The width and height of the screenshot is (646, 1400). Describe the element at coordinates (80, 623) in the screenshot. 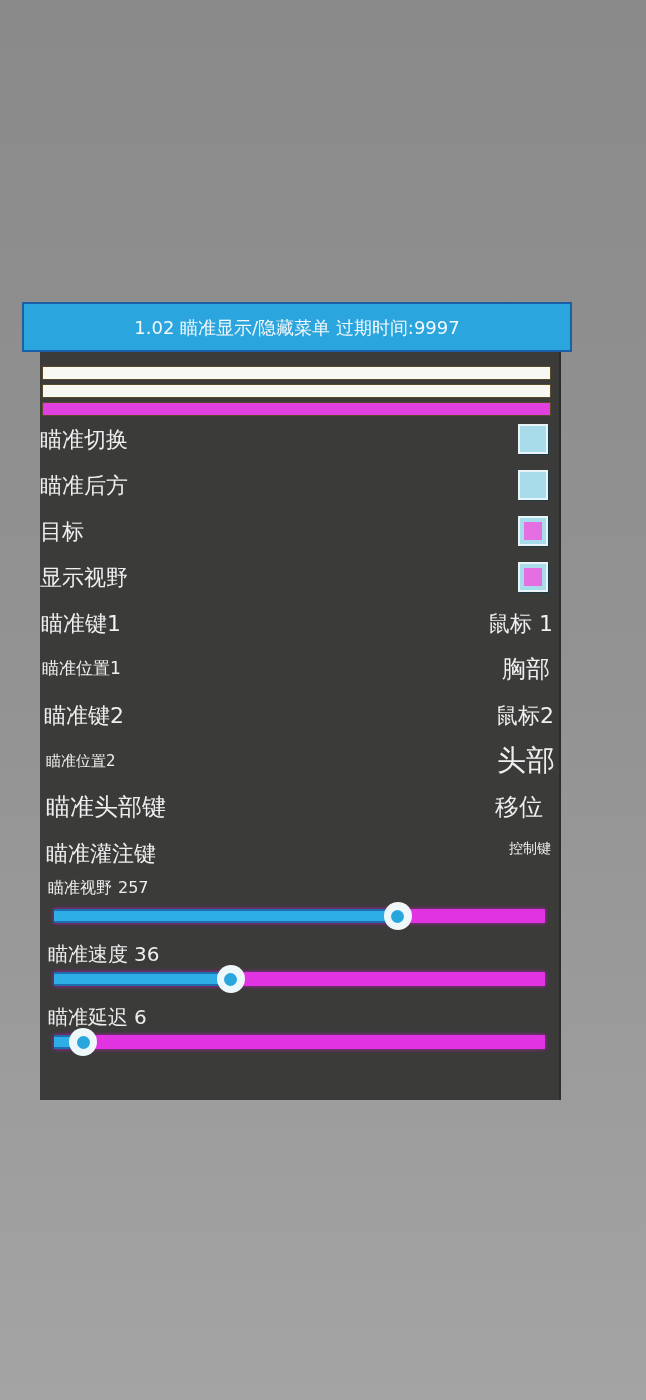

I see `binding-label: 瞄准键1` at that location.